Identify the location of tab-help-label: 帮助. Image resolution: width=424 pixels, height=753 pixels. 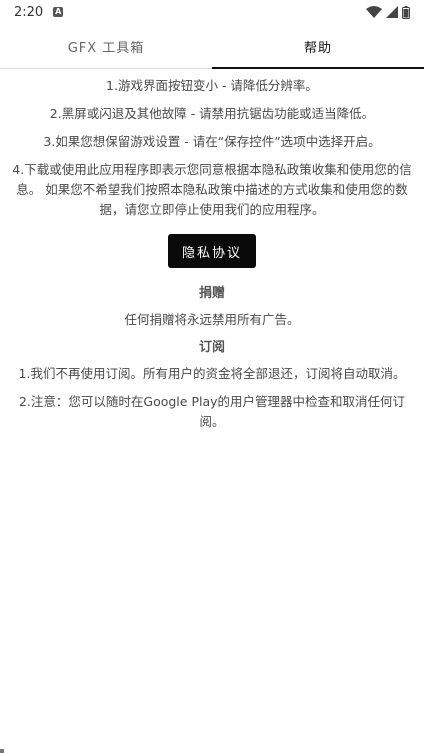
(317, 48).